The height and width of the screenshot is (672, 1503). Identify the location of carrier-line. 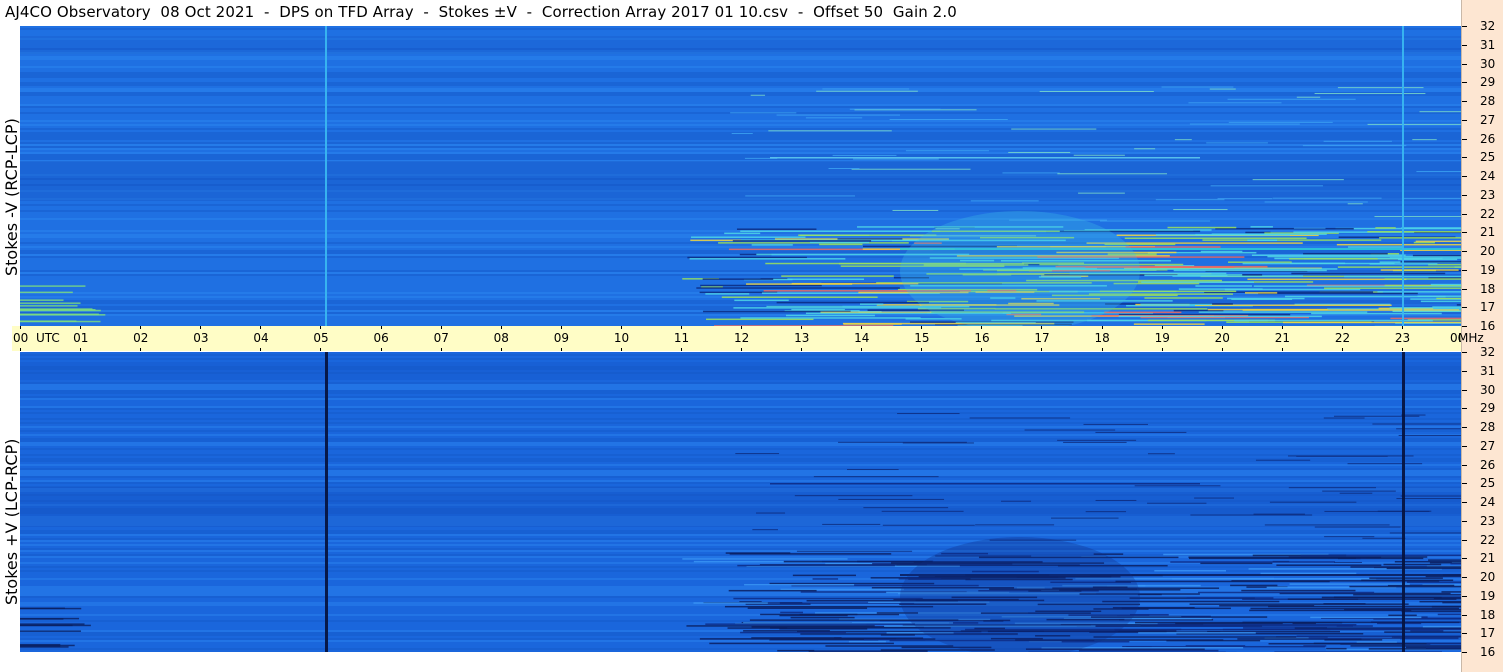
(985, 158).